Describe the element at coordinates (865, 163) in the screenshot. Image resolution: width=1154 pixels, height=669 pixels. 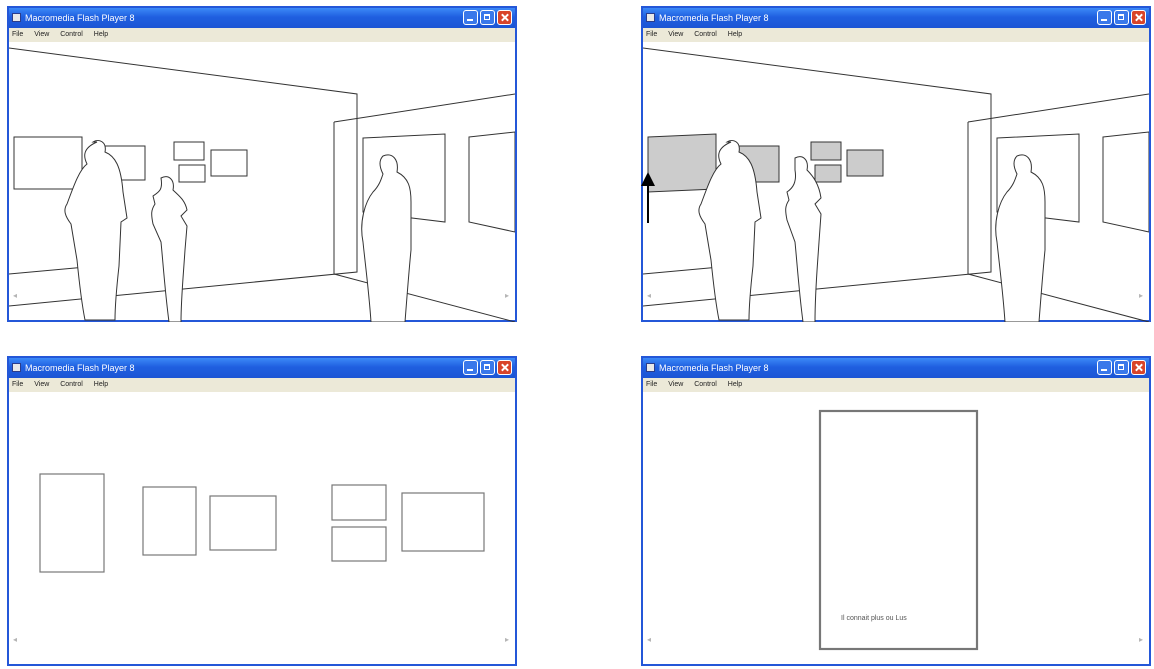
I see `painting-5-highlighted` at that location.